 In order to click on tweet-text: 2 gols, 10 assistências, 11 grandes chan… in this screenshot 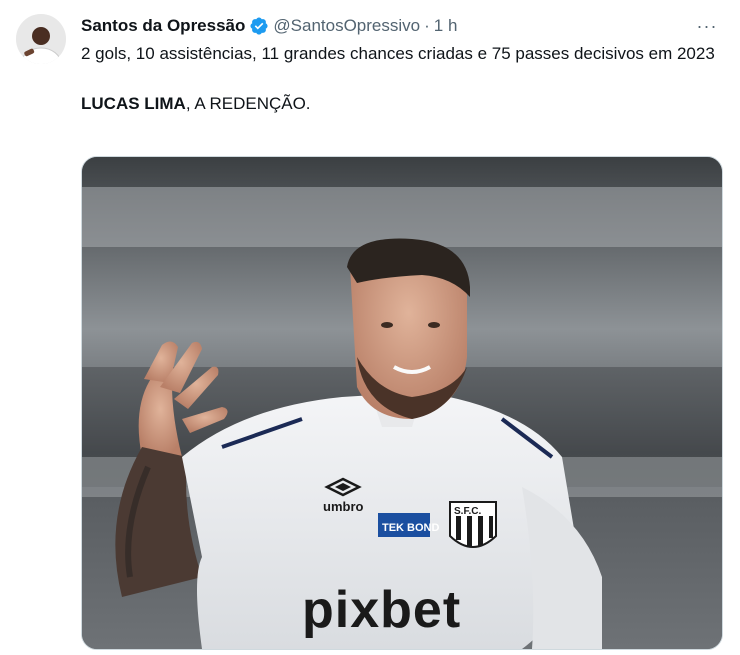, I will do `click(401, 78)`.